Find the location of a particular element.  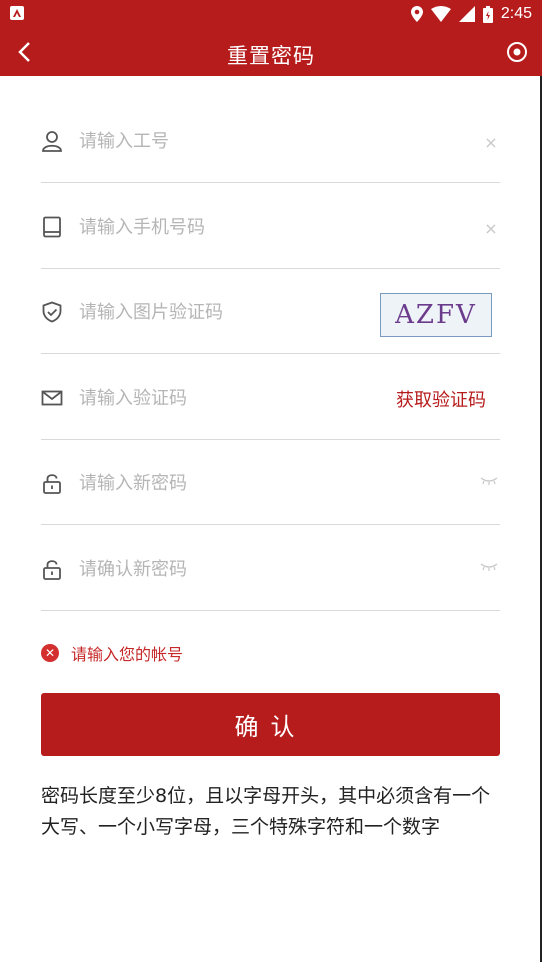

error-message: ✕ 请输入您的帐号 is located at coordinates (112, 653).